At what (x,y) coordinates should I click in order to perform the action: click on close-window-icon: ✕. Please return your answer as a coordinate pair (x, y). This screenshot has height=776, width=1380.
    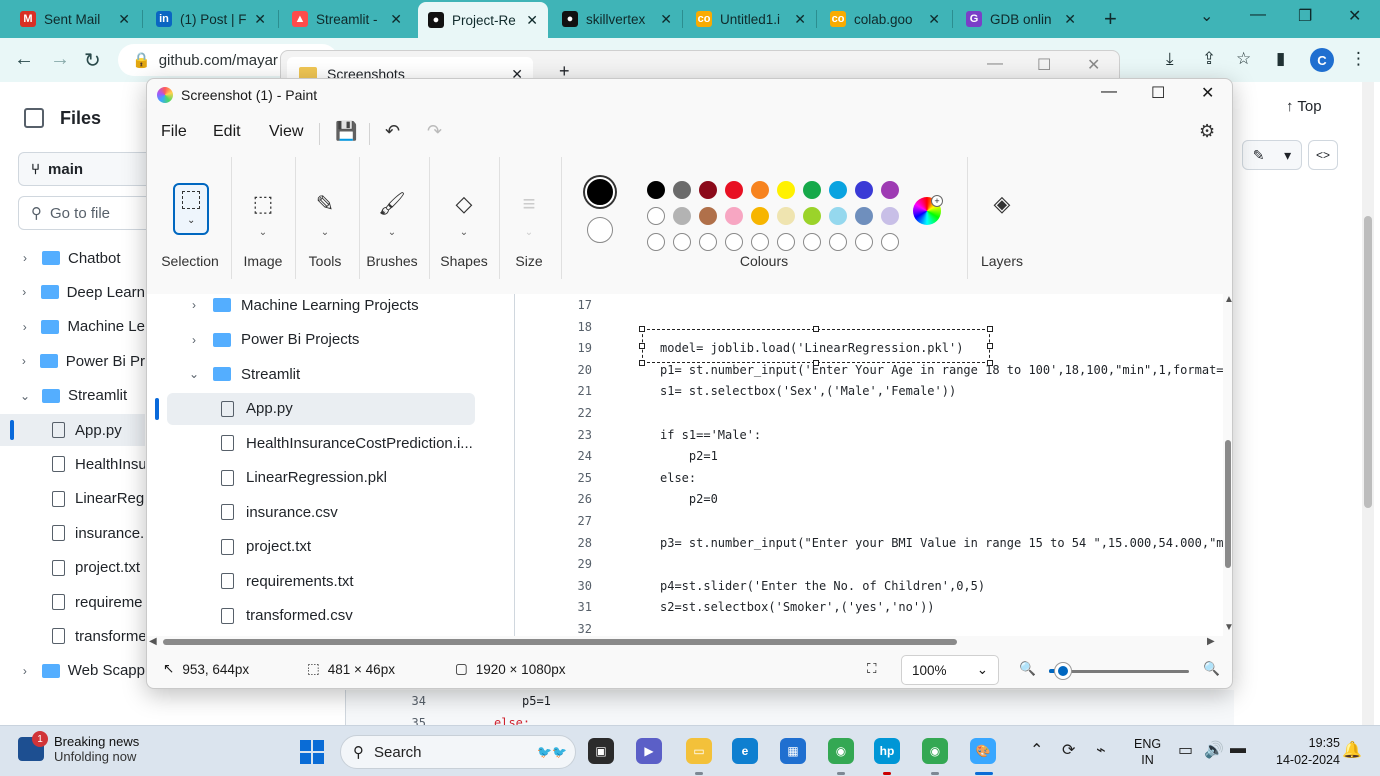
    Looking at the image, I should click on (1354, 16).